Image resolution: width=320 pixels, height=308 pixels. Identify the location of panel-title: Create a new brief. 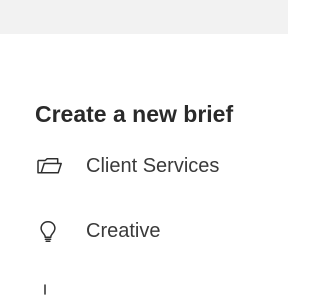
(134, 114).